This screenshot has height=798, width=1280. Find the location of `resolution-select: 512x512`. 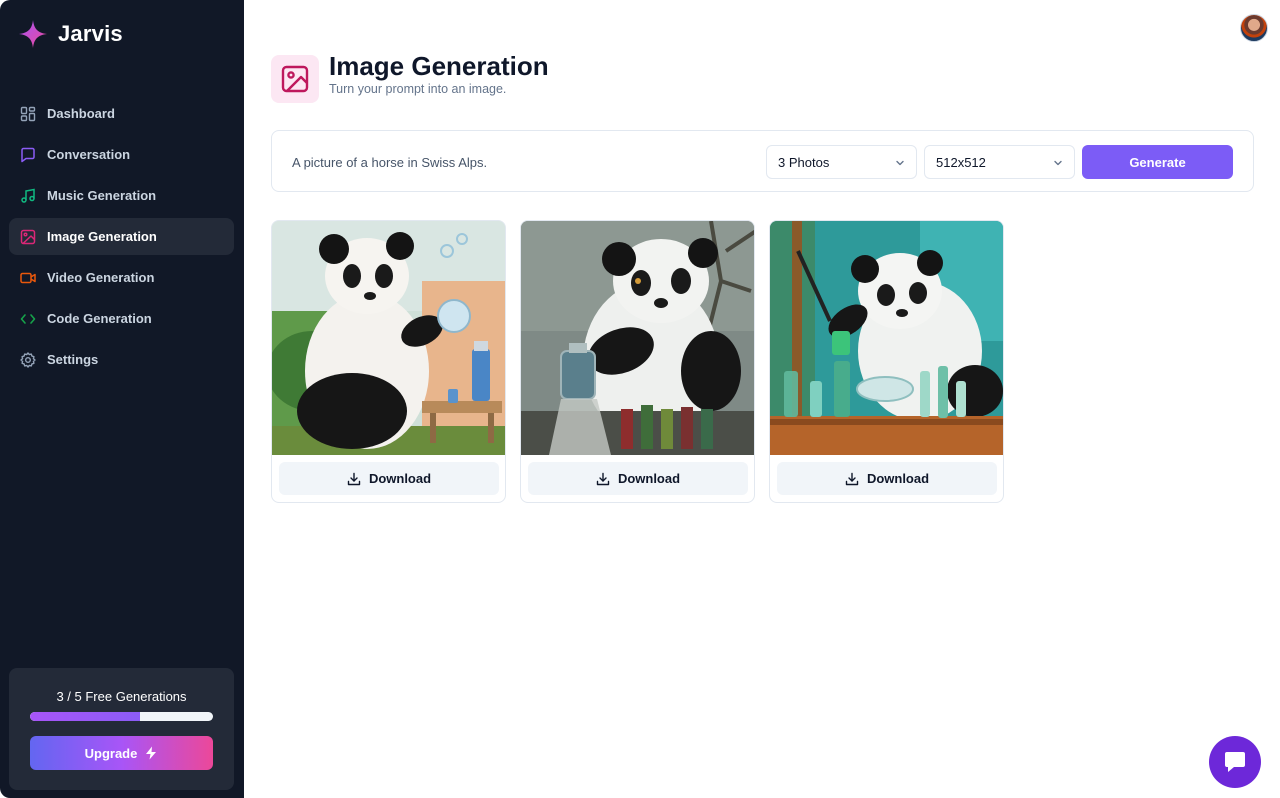

resolution-select: 512x512 is located at coordinates (999, 162).